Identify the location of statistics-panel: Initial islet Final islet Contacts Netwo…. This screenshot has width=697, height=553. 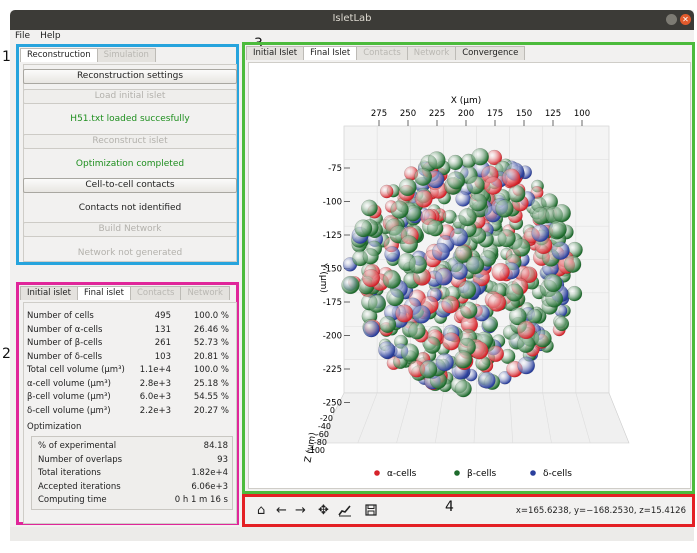
(127, 403).